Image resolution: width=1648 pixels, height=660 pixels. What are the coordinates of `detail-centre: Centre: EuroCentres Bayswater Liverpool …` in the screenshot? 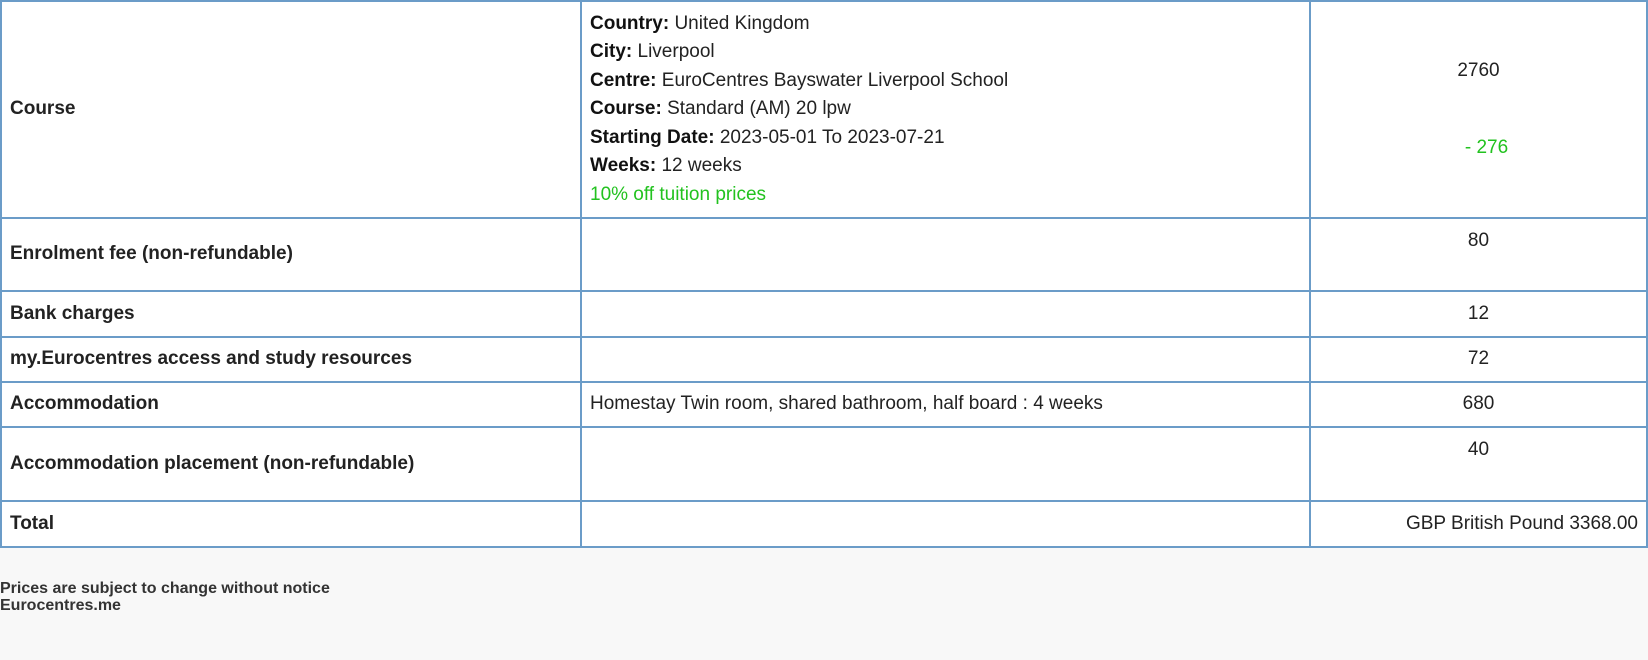 It's located at (945, 81).